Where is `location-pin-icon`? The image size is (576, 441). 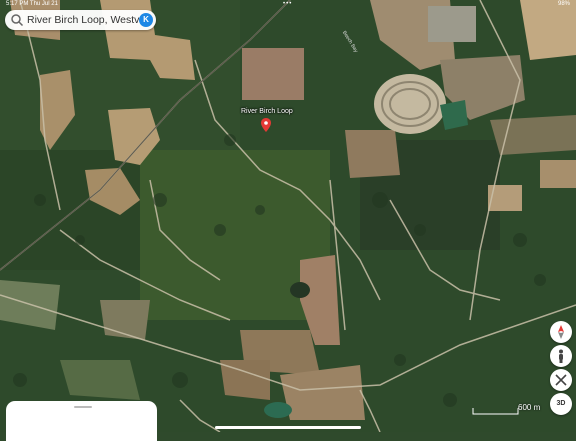 location-pin-icon is located at coordinates (266, 125).